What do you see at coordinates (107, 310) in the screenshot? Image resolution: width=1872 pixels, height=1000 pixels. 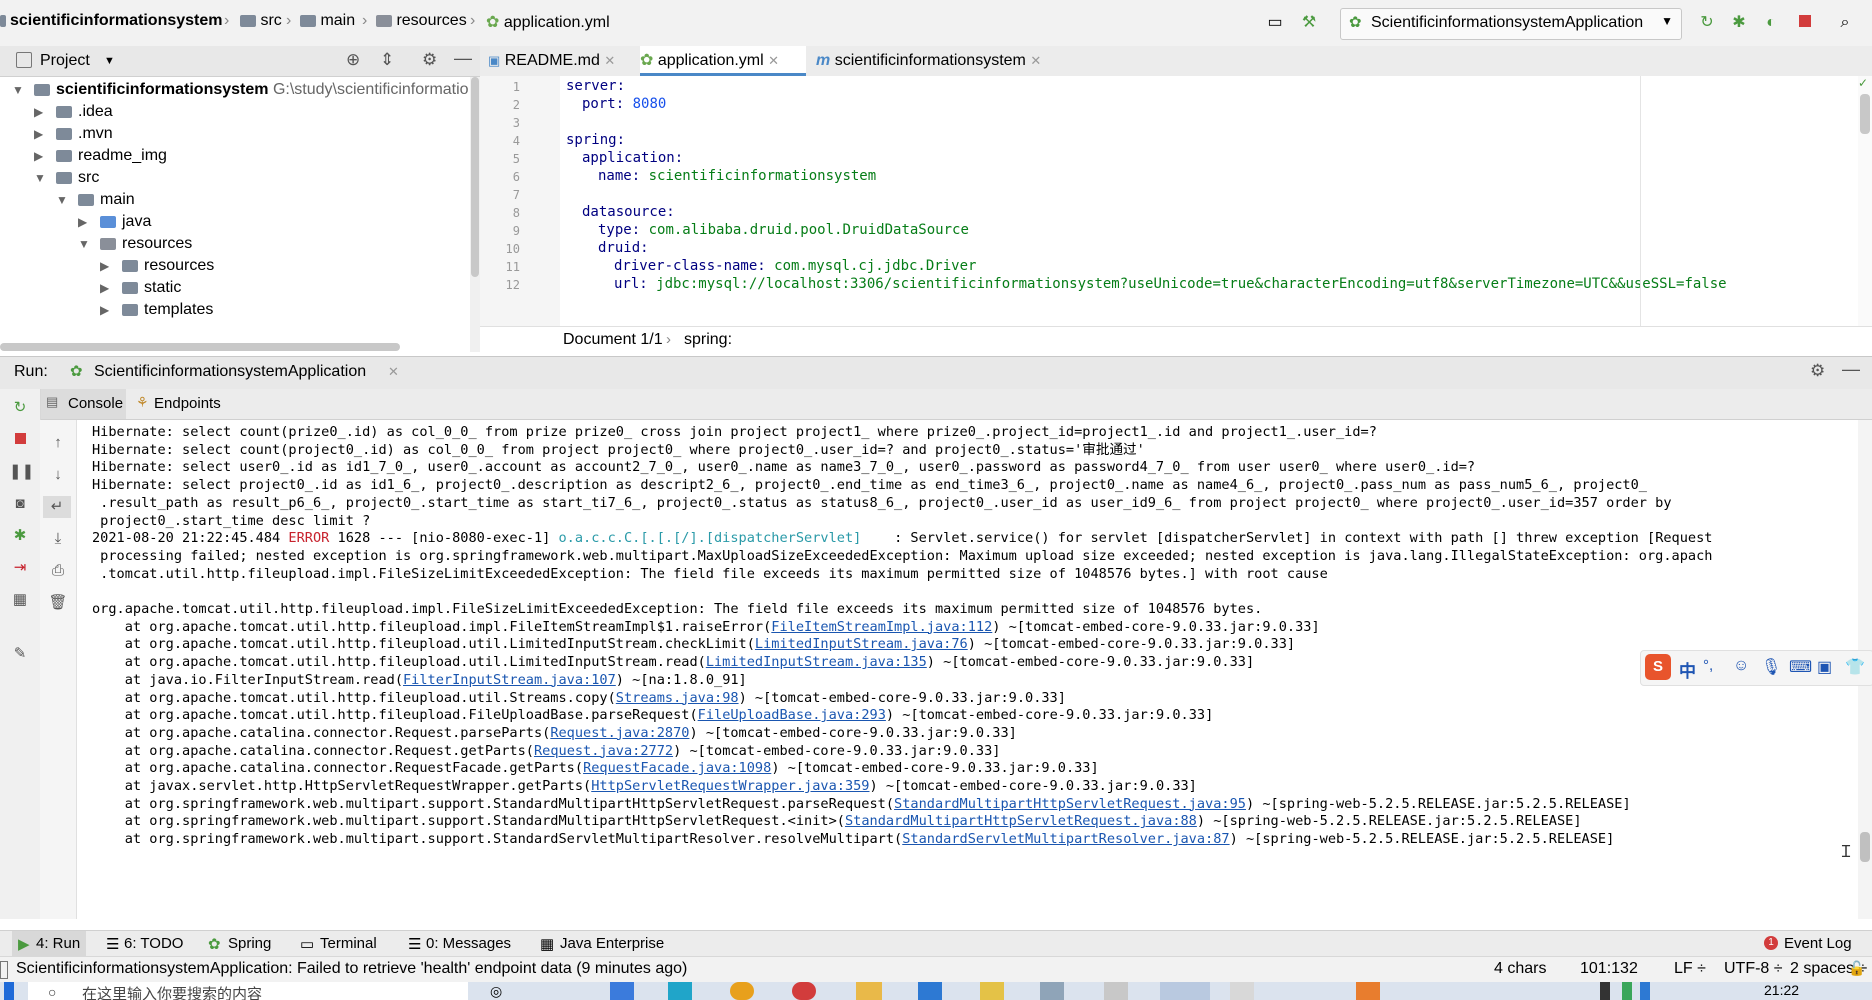 I see `chevron-right-icon: ▶` at bounding box center [107, 310].